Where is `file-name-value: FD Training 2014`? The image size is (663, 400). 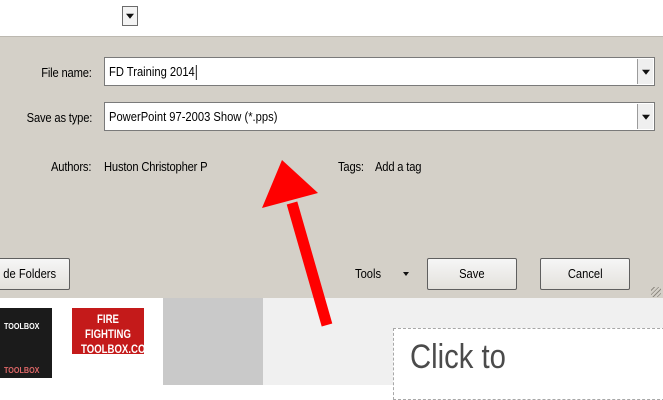 file-name-value: FD Training 2014 is located at coordinates (152, 71).